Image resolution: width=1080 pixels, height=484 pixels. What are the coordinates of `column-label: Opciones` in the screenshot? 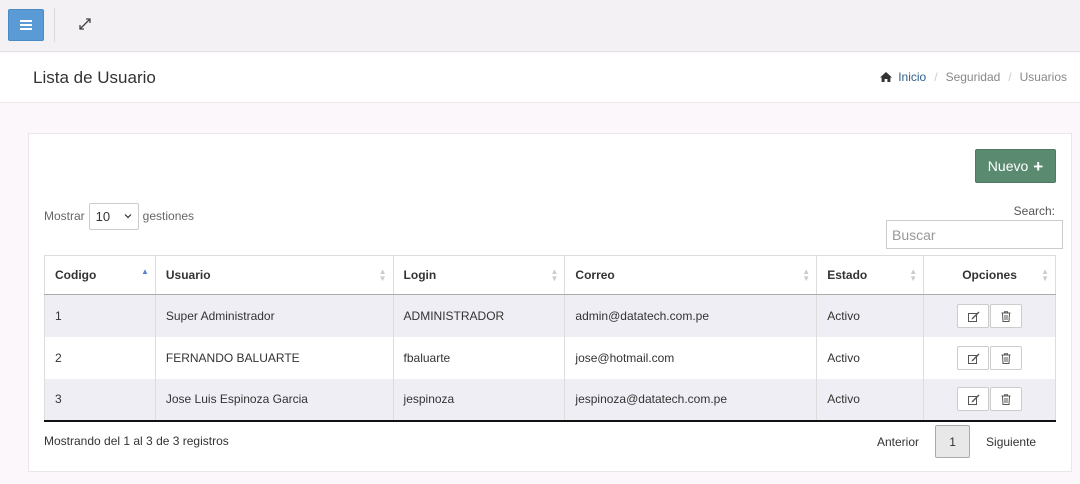 It's located at (989, 275).